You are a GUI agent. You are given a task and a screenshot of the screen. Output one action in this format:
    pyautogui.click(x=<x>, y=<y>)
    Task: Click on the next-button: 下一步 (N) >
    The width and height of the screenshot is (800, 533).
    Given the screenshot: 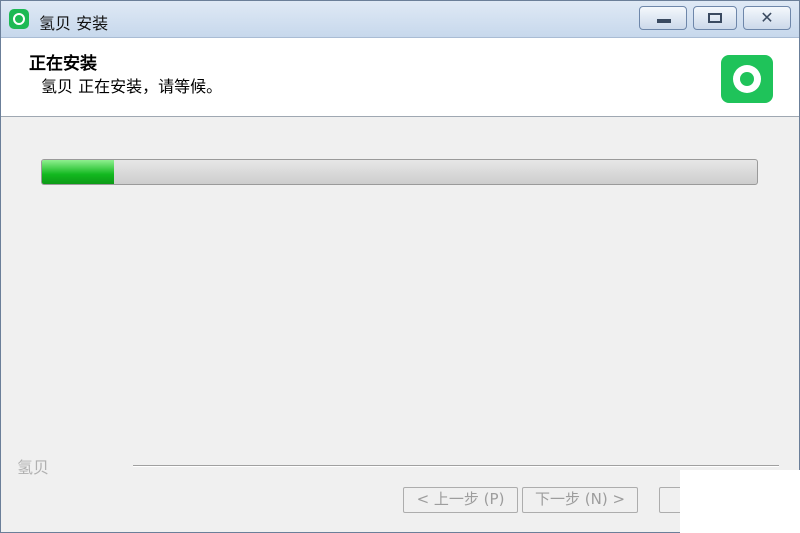 What is the action you would take?
    pyautogui.click(x=580, y=500)
    